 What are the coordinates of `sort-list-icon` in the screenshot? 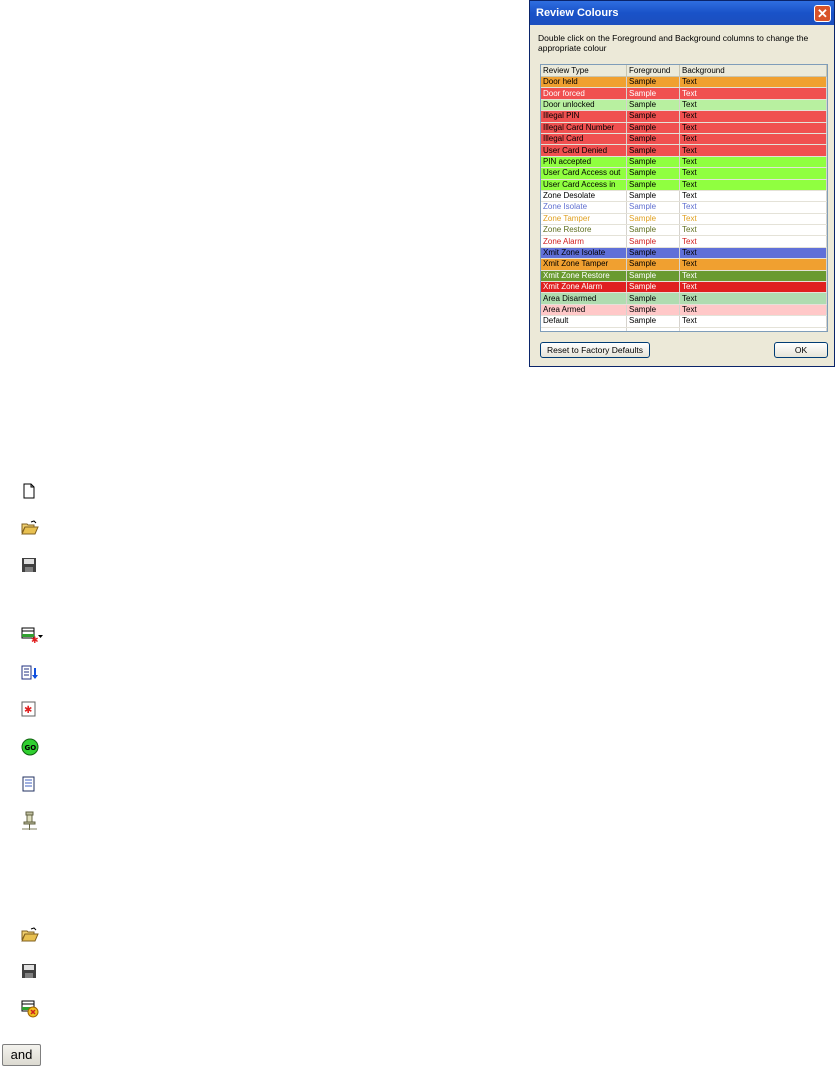 It's located at (29, 673).